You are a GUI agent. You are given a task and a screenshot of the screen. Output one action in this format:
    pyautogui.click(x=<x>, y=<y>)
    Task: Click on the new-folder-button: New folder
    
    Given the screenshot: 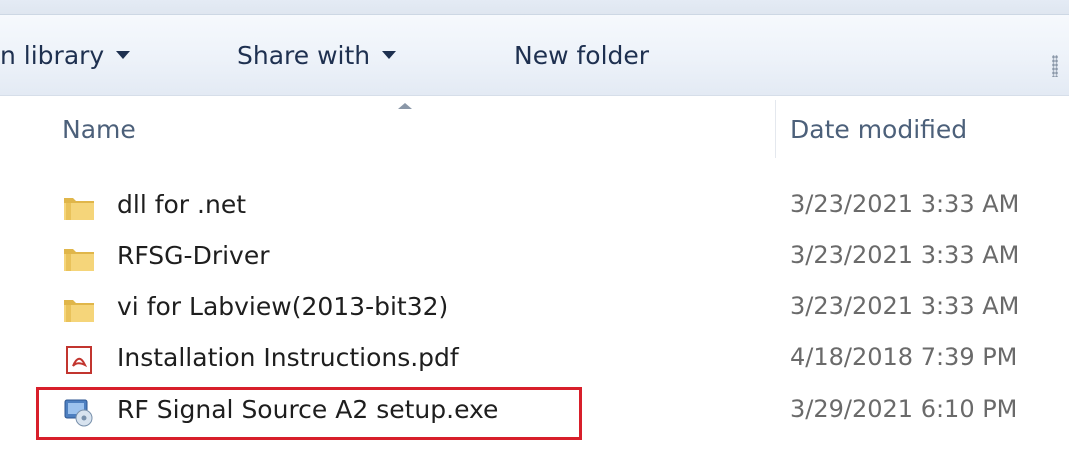 What is the action you would take?
    pyautogui.click(x=581, y=55)
    